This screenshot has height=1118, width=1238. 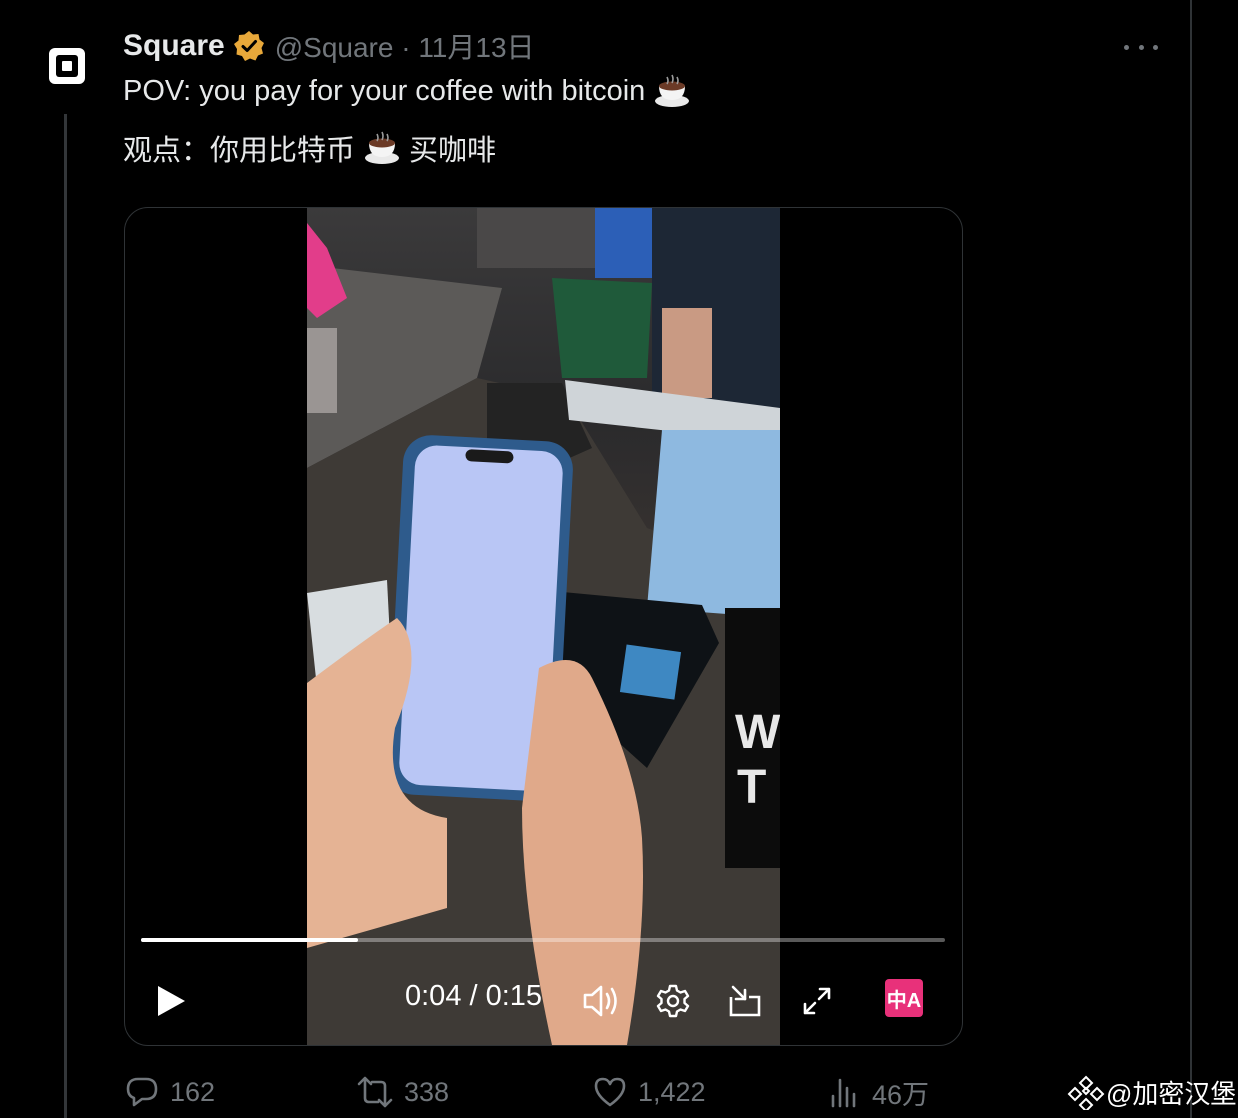 I want to click on heart-icon, so click(x=610, y=1092).